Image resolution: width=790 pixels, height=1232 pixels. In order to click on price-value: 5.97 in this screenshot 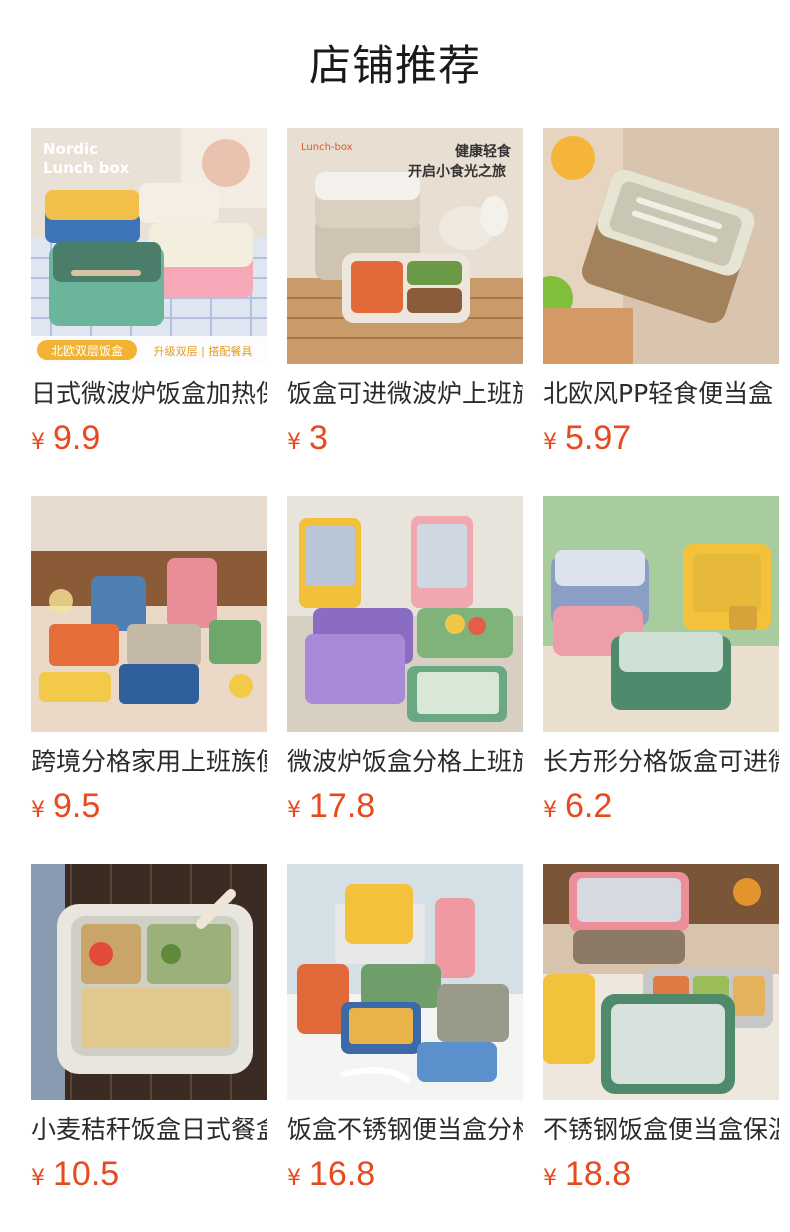, I will do `click(598, 438)`.